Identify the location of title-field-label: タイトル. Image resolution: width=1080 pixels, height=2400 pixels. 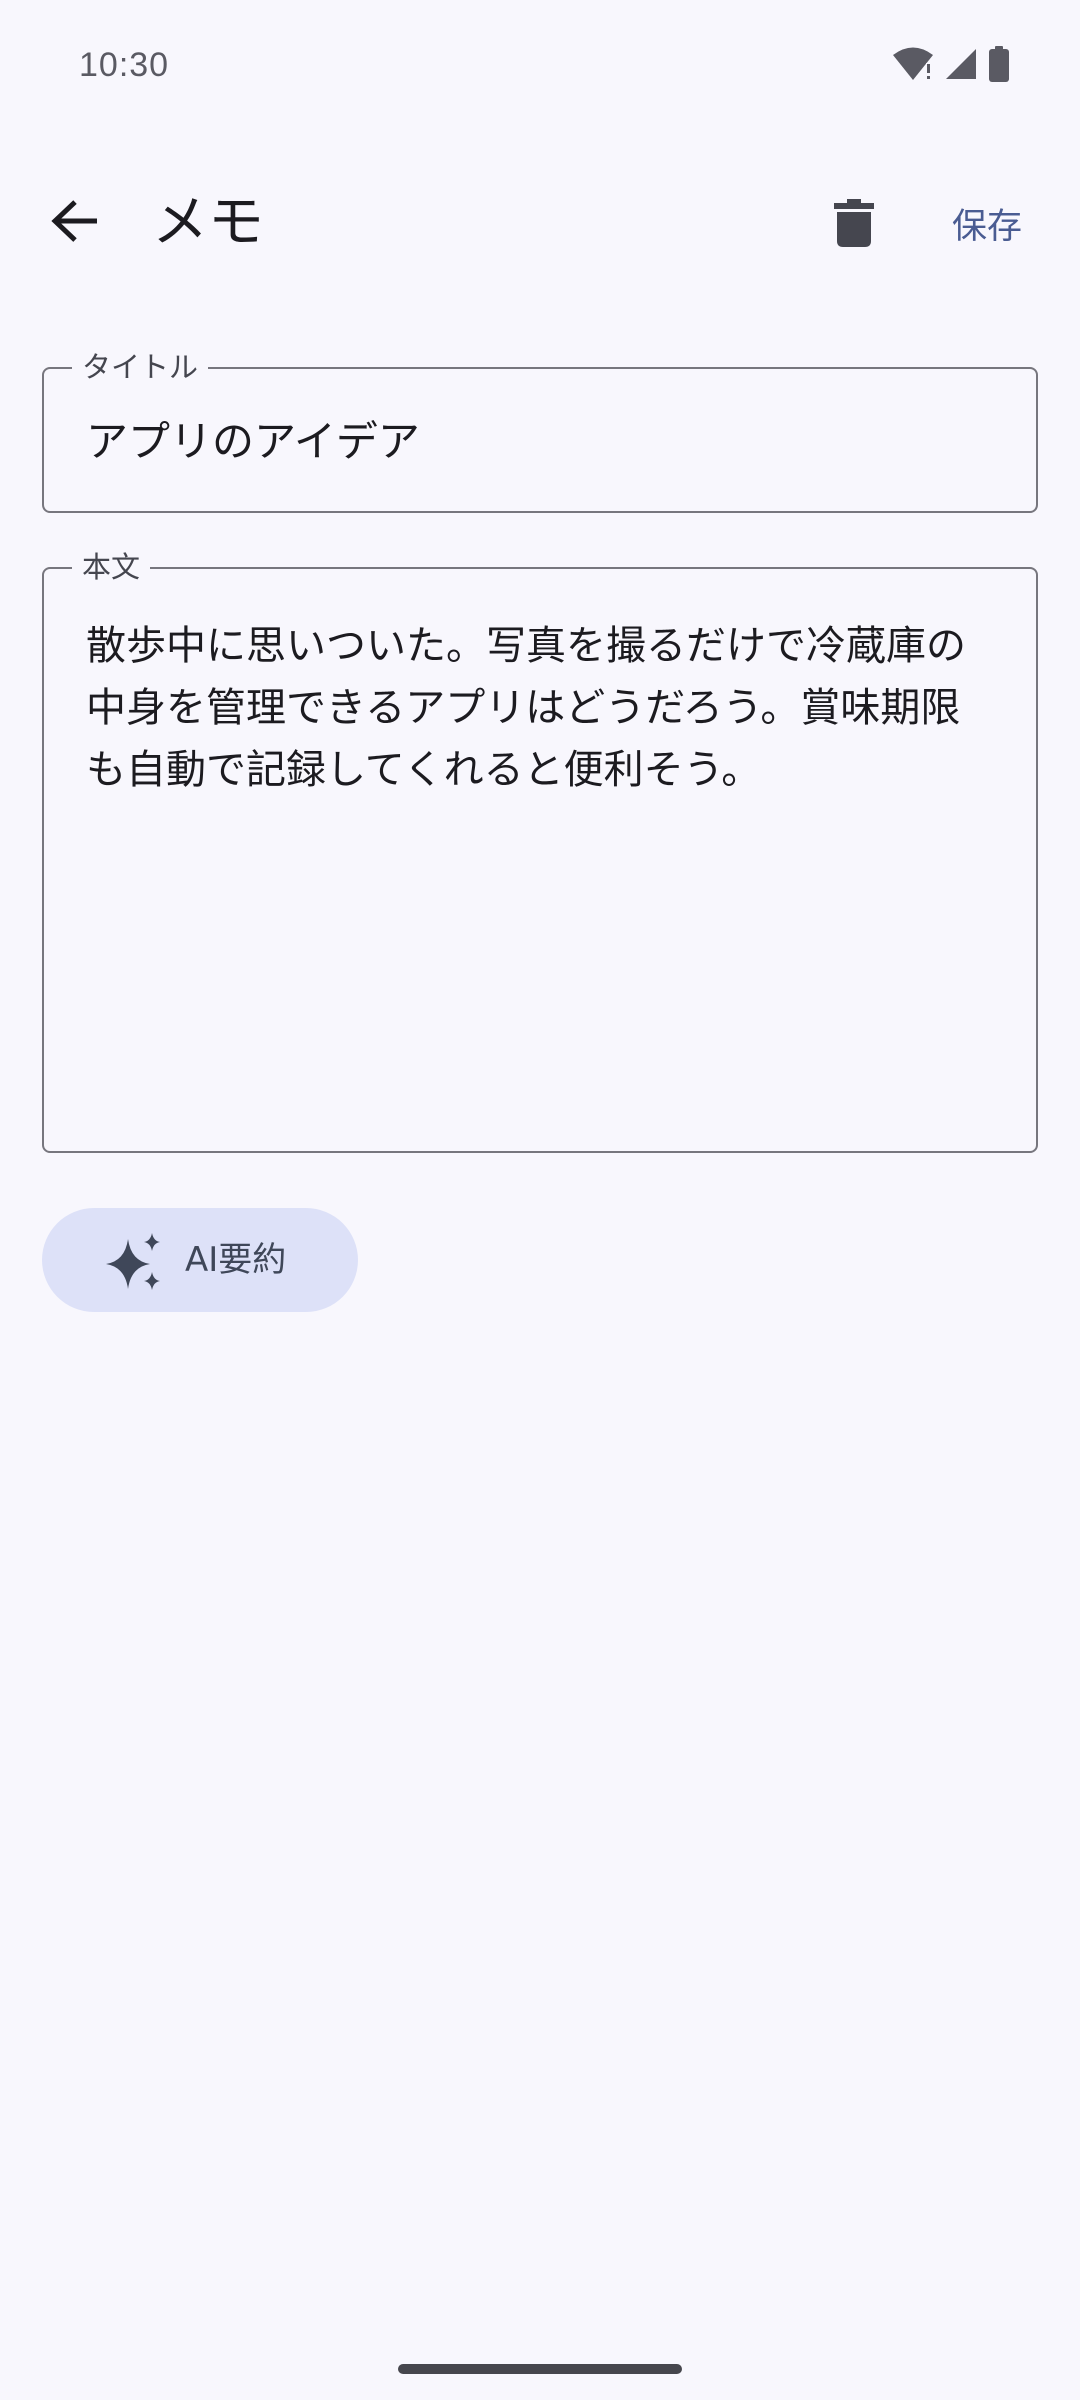
(140, 367).